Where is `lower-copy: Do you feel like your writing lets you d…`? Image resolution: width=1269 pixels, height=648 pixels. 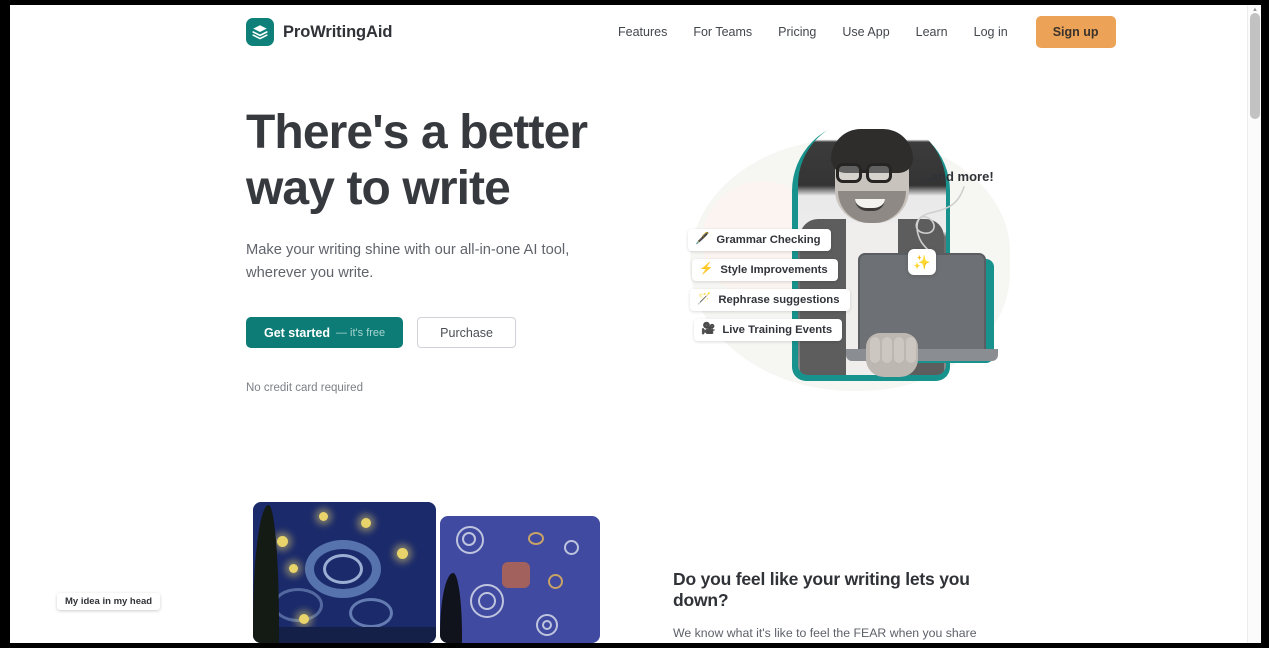 lower-copy: Do you feel like your writing lets you d… is located at coordinates (847, 606).